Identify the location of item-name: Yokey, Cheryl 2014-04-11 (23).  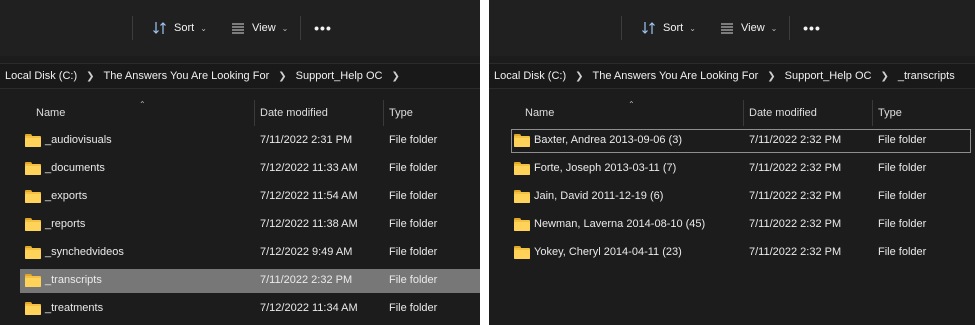
(608, 252).